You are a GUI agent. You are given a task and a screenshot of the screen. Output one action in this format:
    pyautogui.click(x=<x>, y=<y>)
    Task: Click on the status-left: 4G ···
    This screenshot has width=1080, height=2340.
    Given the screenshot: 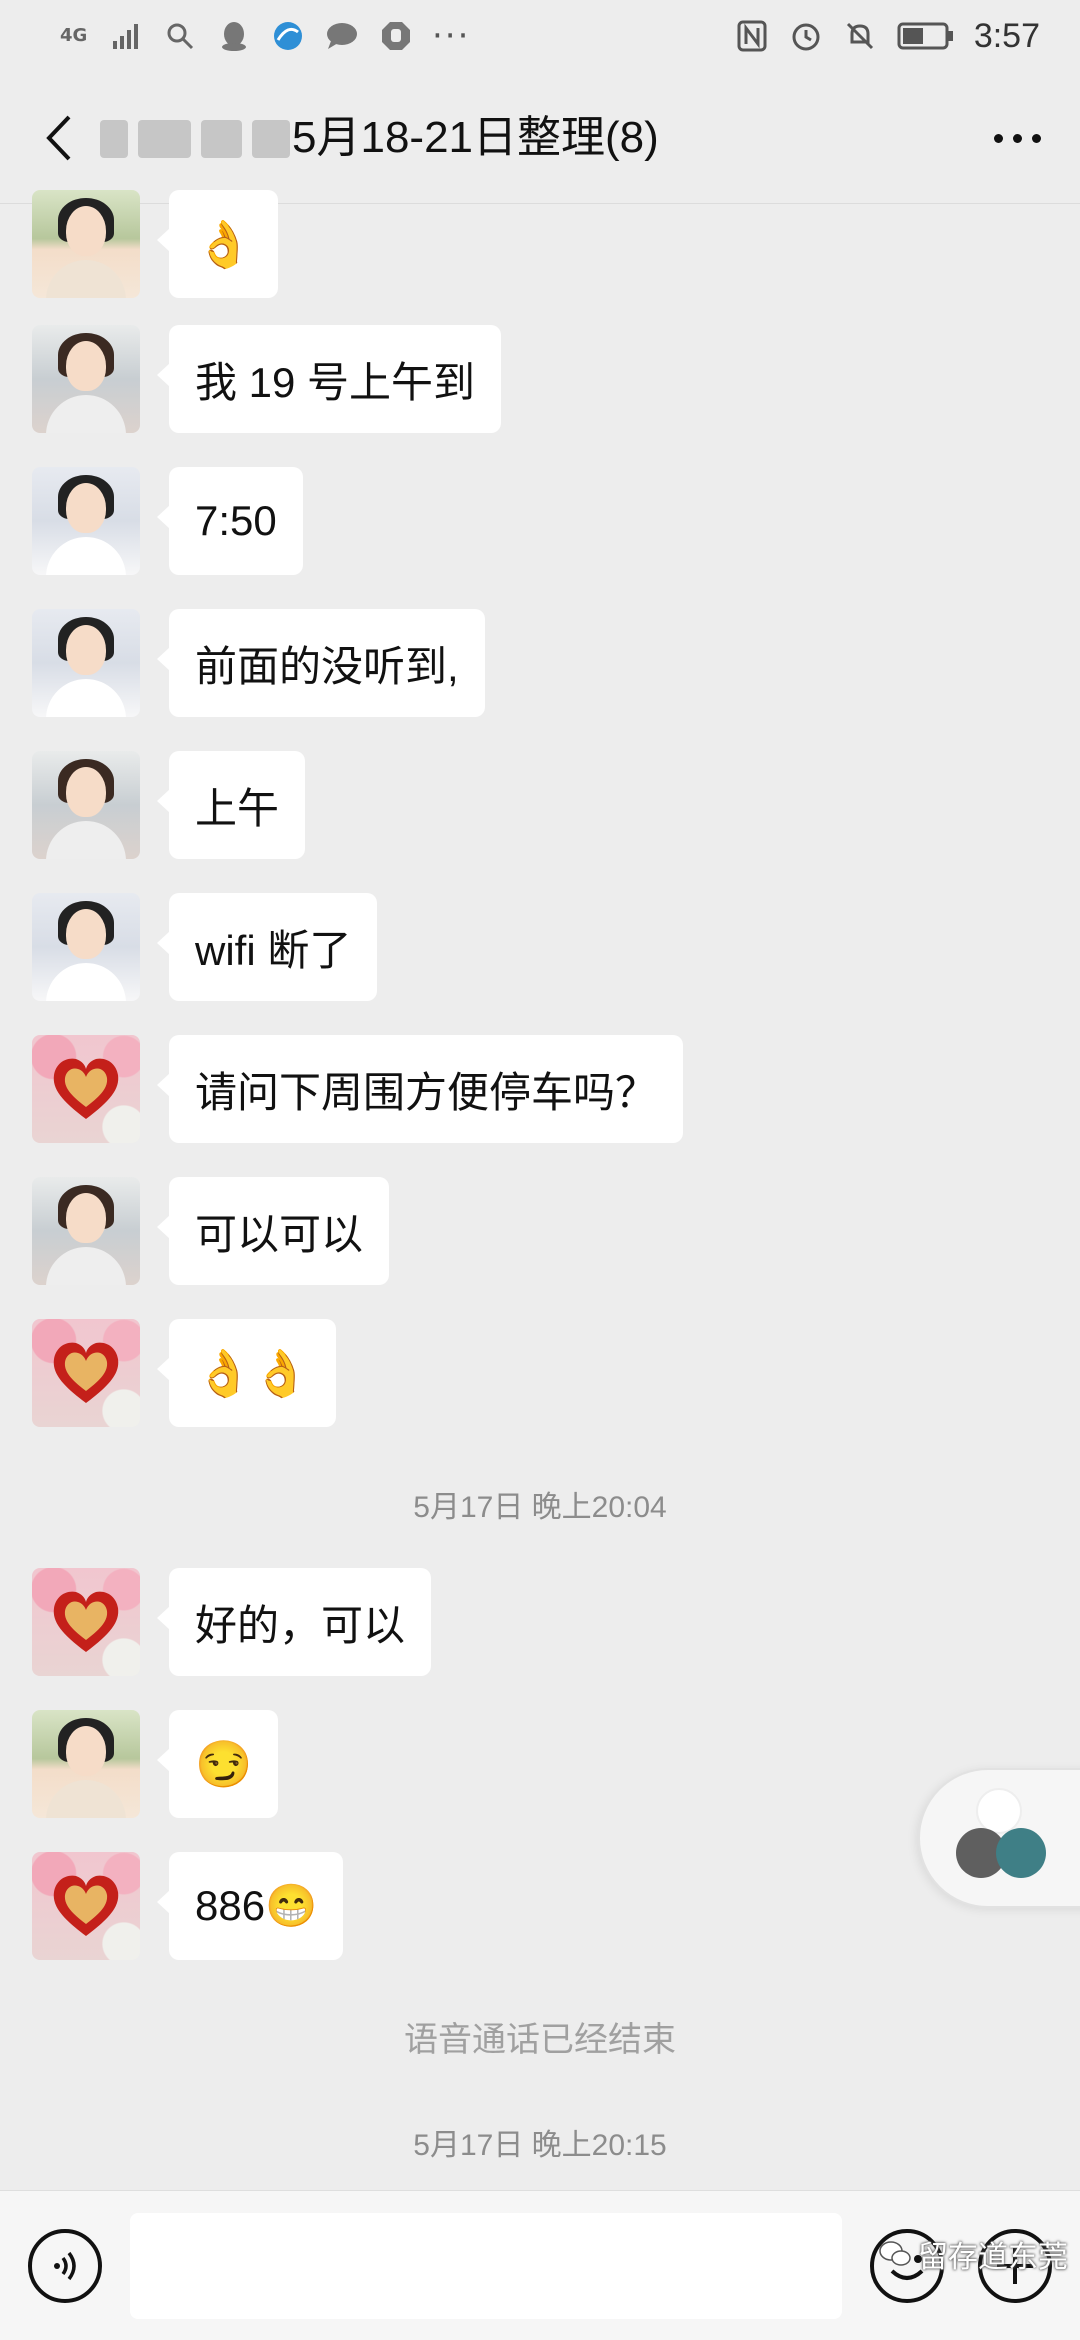 What is the action you would take?
    pyautogui.click(x=265, y=36)
    